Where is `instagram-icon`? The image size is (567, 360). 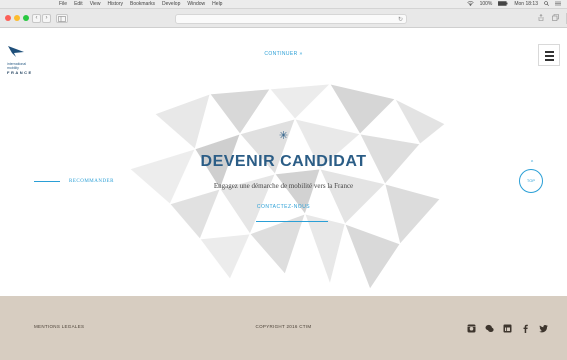 instagram-icon is located at coordinates (471, 326).